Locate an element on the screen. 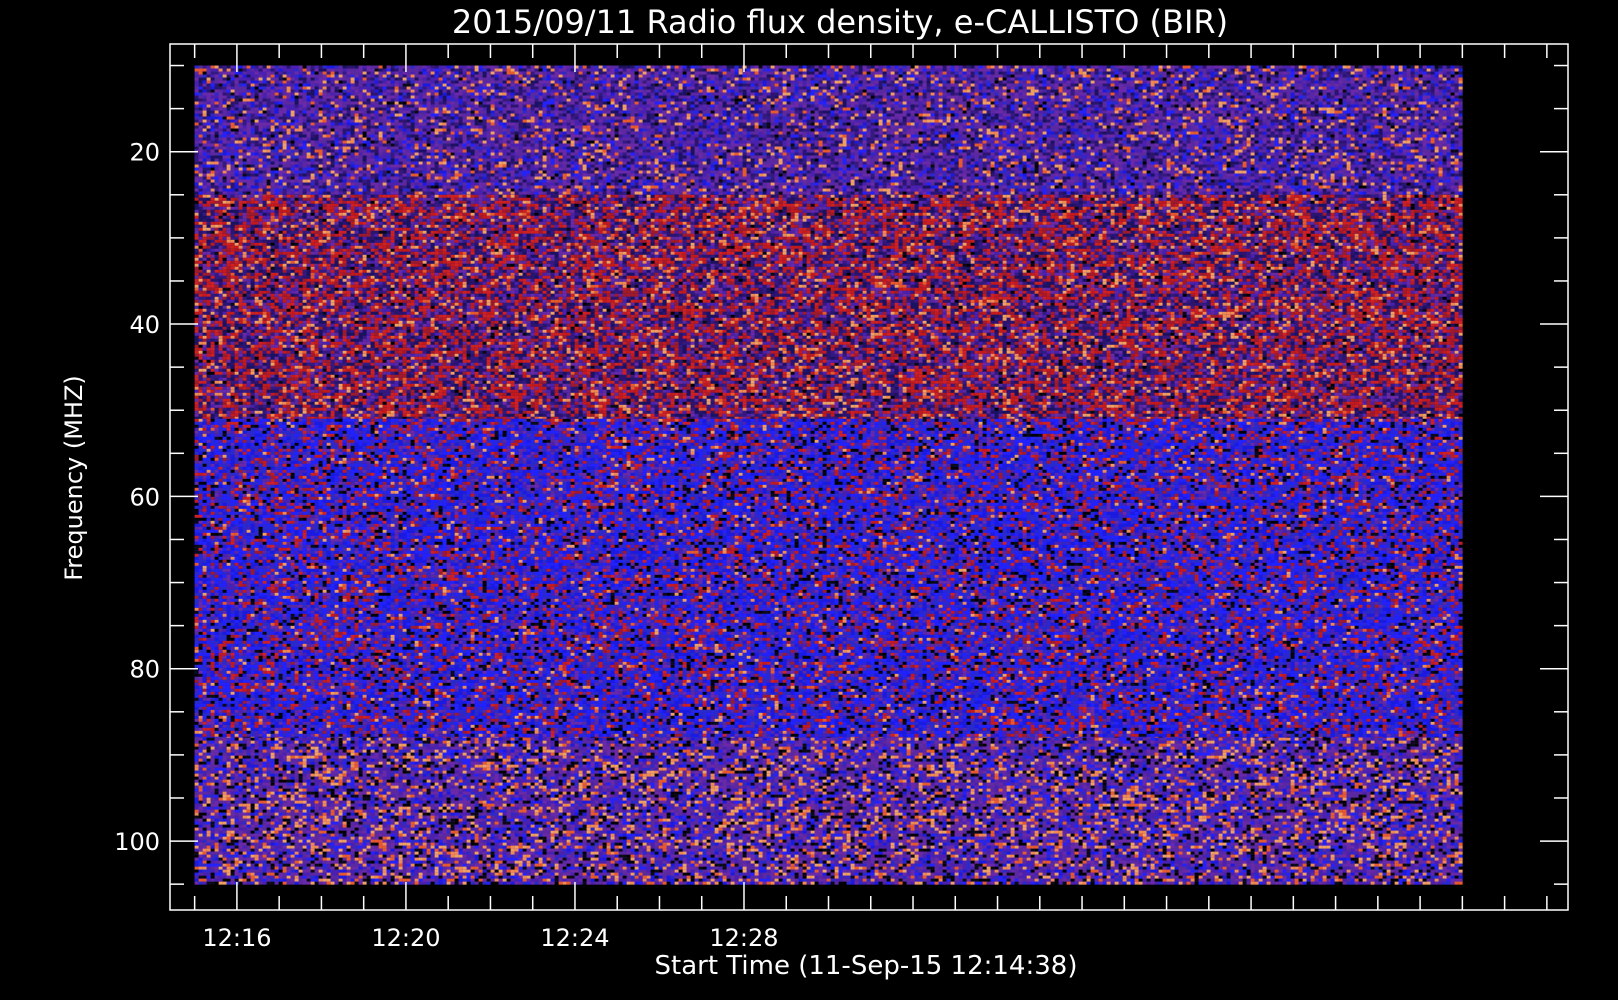  y-tick-label: 40 is located at coordinates (144, 325).